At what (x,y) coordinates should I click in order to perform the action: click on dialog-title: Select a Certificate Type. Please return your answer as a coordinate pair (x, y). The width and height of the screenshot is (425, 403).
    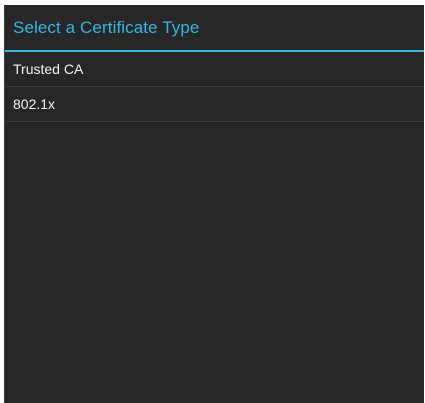
    Looking at the image, I should click on (106, 27).